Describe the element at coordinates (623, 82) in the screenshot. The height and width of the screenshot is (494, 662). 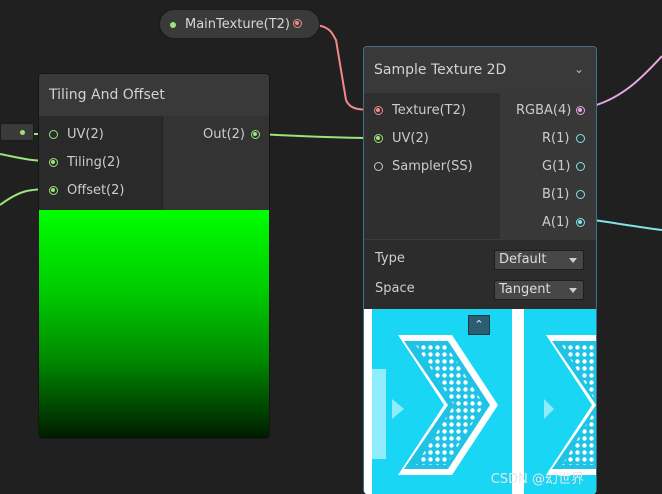
I see `wire-rgba-out` at that location.